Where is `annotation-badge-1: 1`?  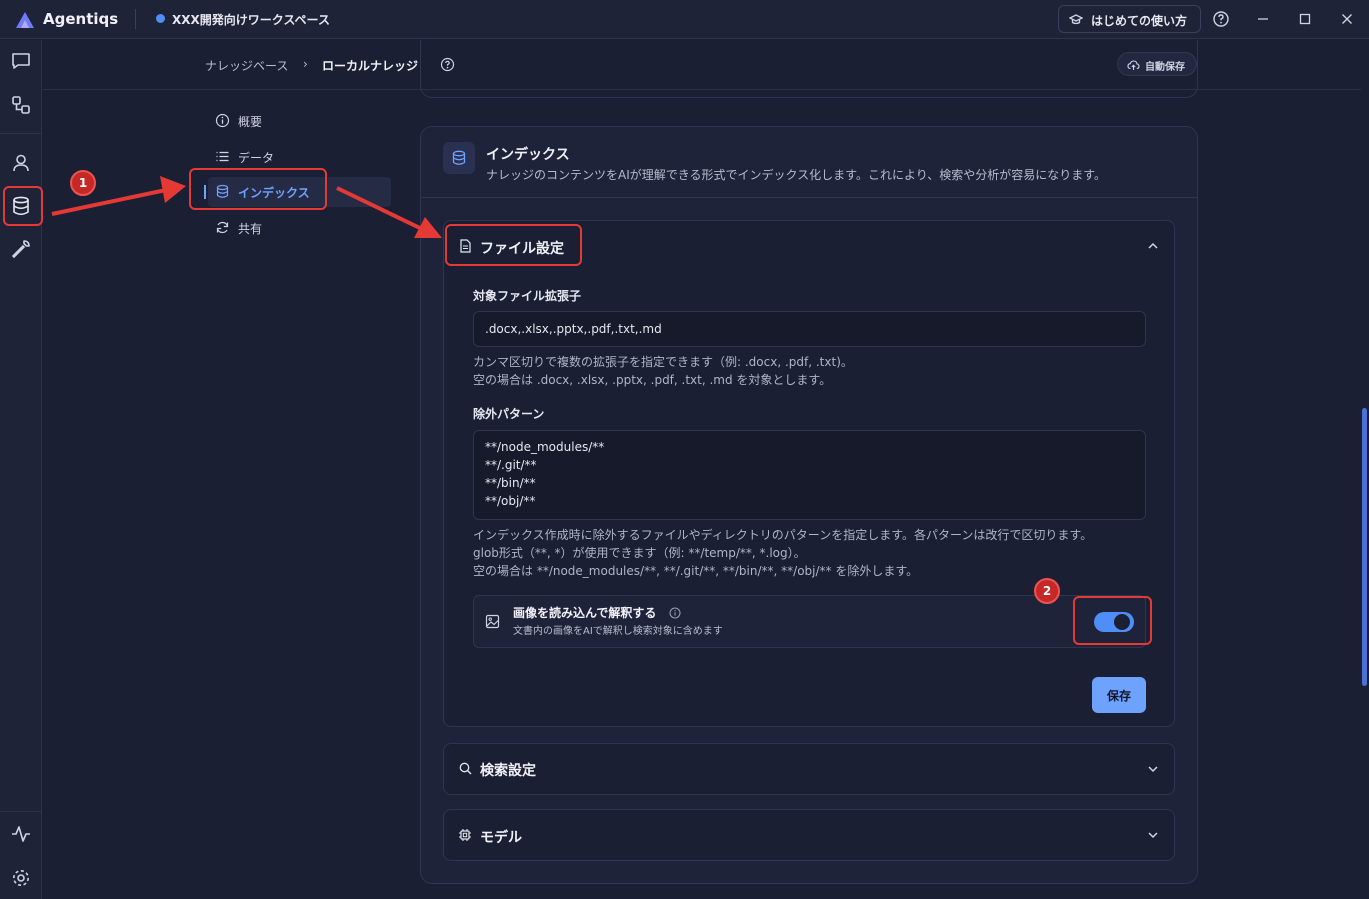 annotation-badge-1: 1 is located at coordinates (83, 183).